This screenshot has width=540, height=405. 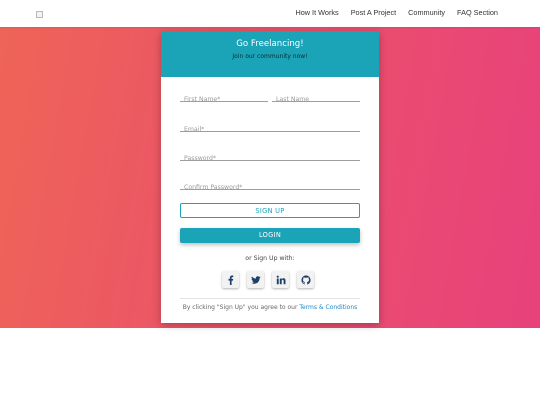 I want to click on login-button: LOGIN, so click(x=270, y=235).